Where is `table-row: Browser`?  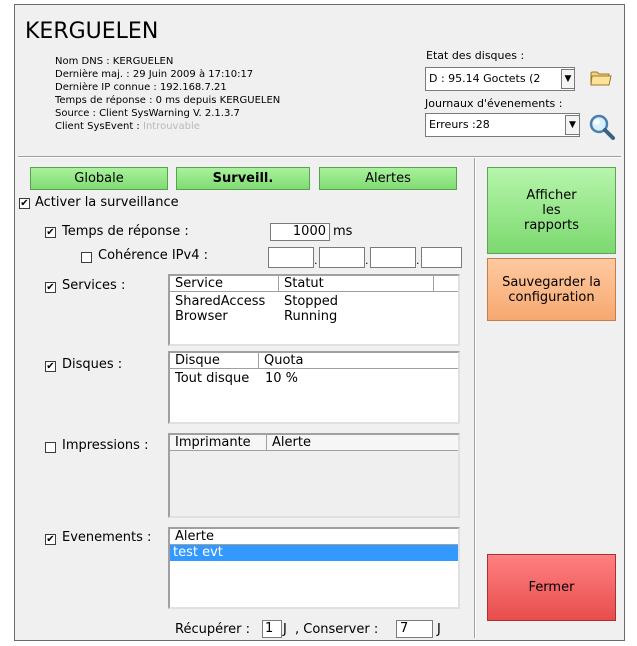 table-row: Browser is located at coordinates (201, 317).